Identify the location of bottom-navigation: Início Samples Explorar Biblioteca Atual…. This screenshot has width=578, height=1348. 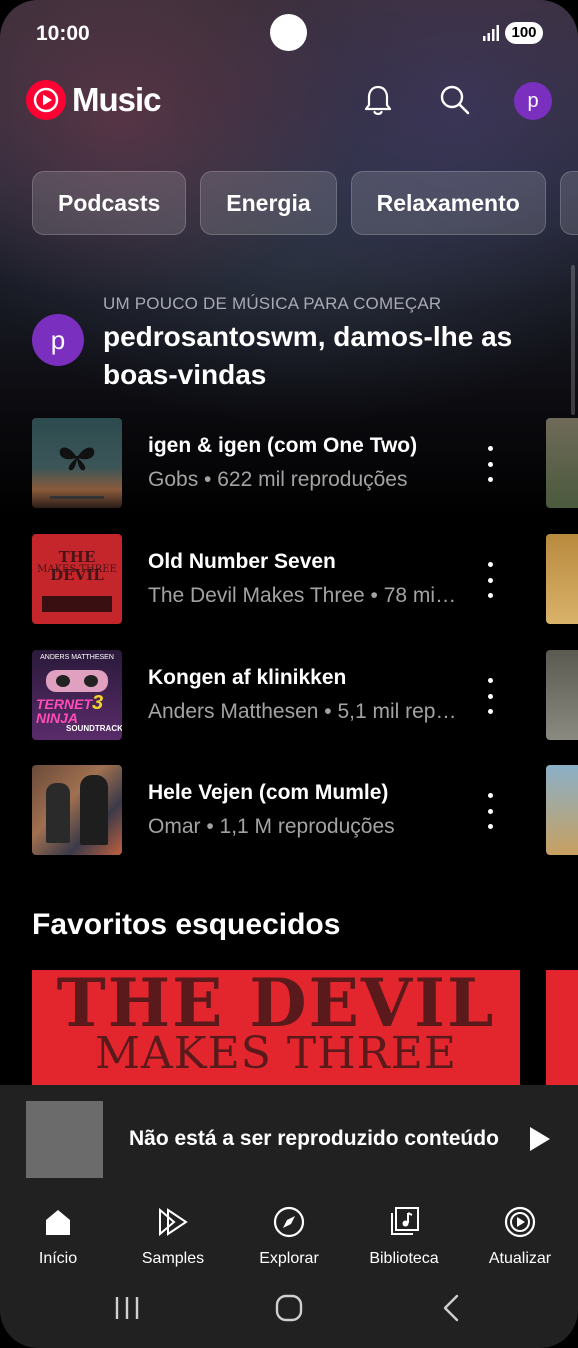
(289, 1271).